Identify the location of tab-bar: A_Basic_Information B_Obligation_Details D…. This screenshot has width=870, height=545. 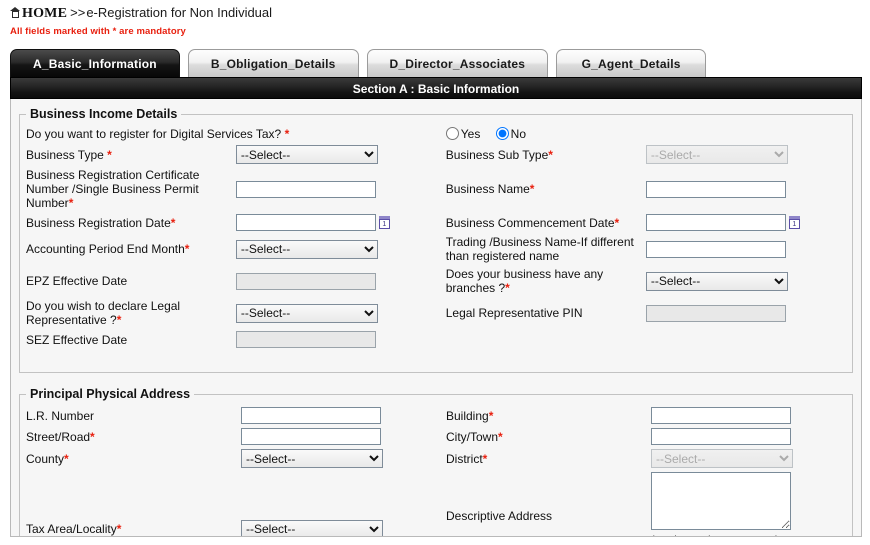
(435, 63).